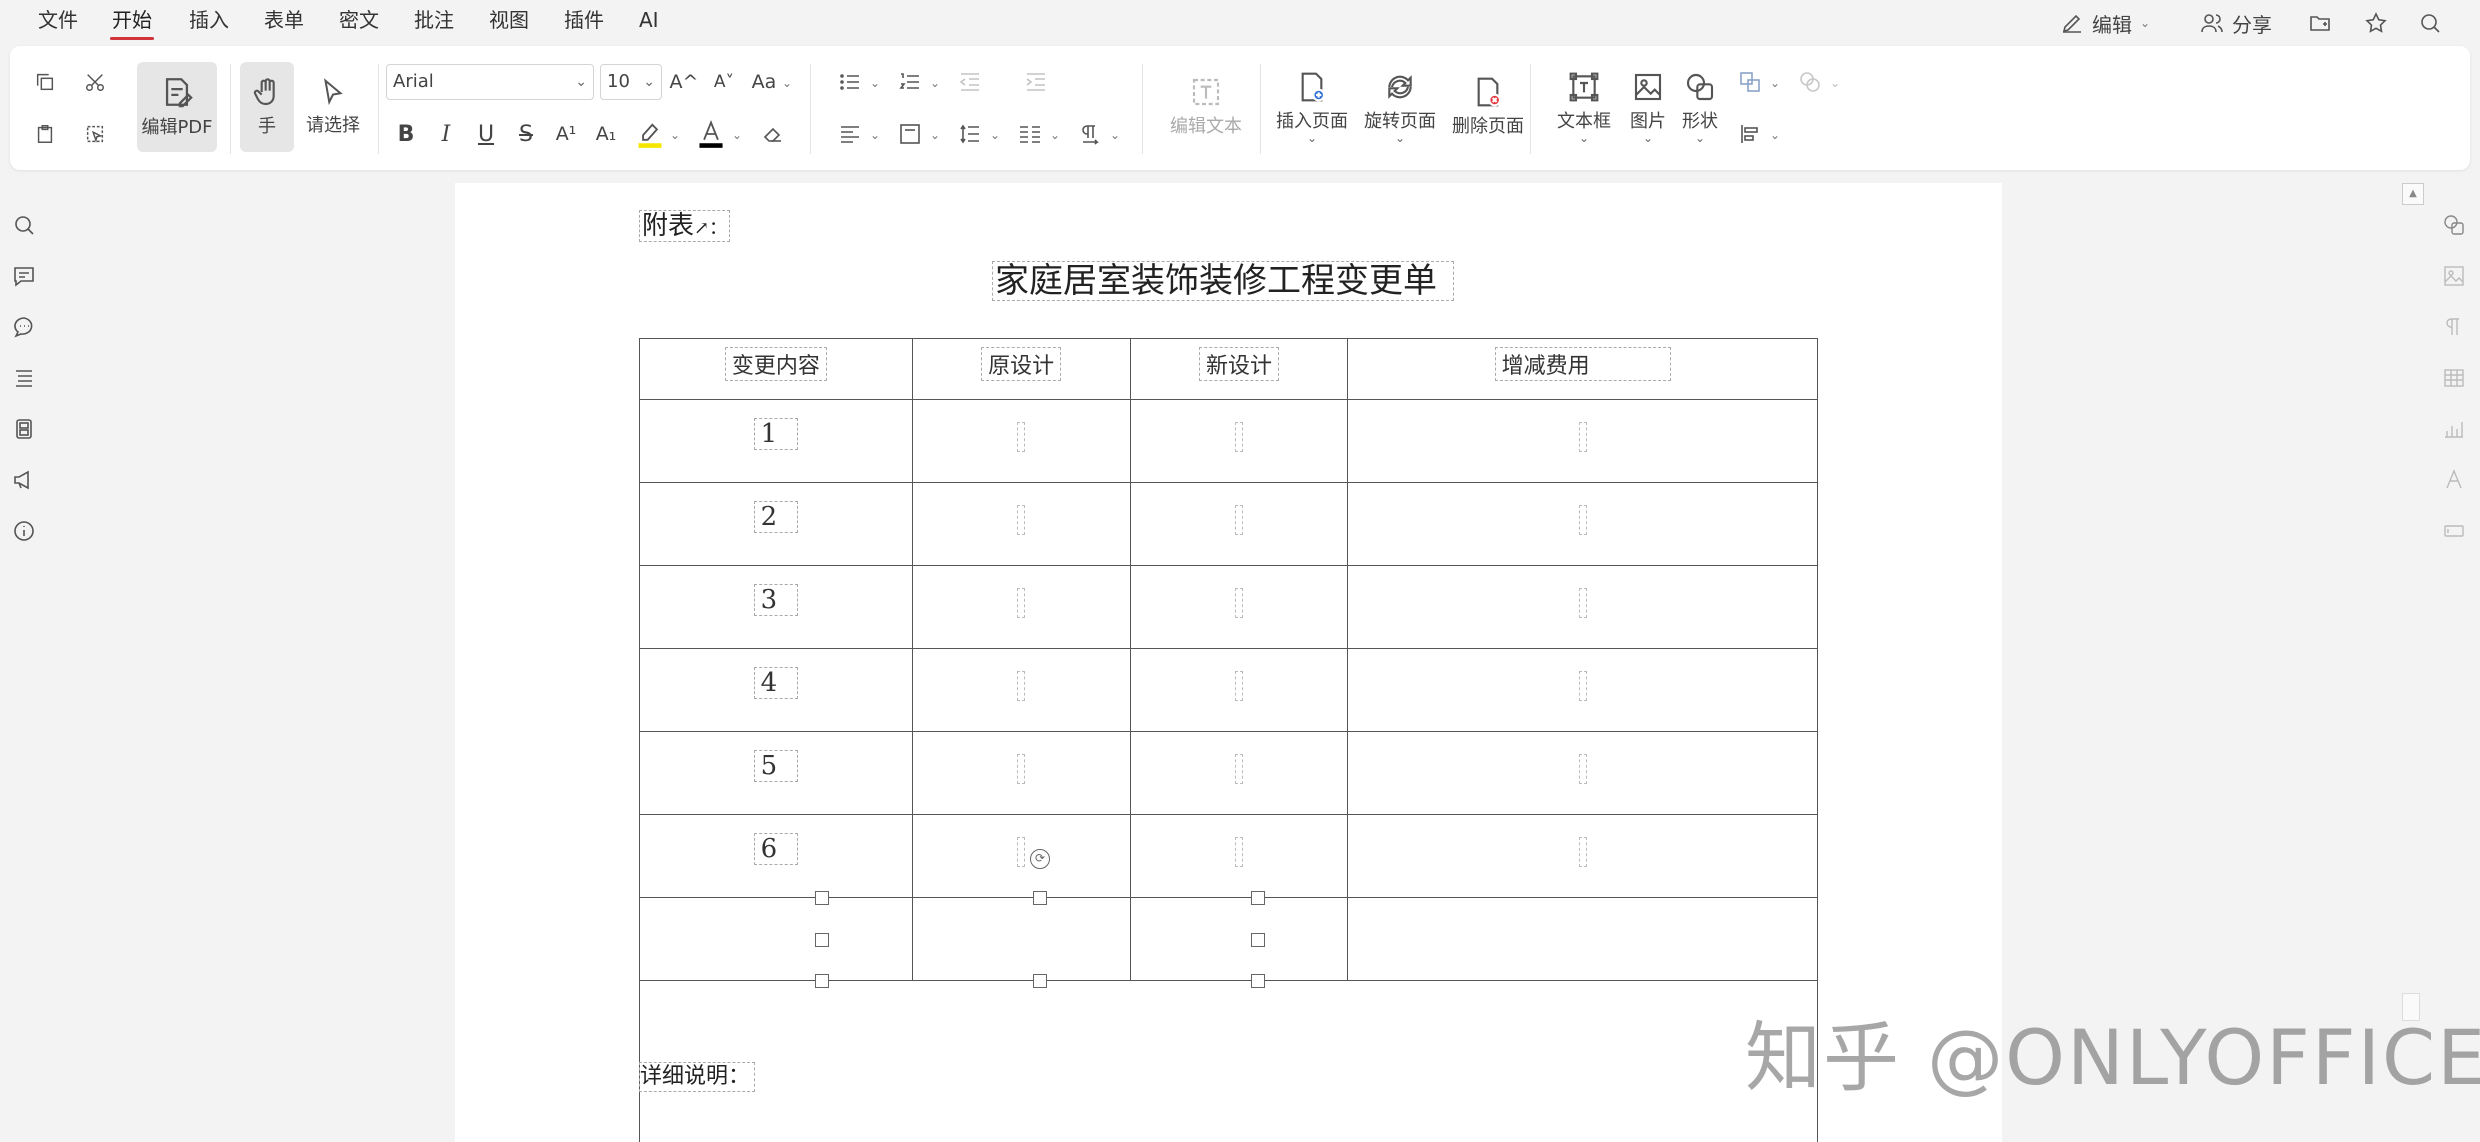 Image resolution: width=2480 pixels, height=1142 pixels. What do you see at coordinates (1040, 859) in the screenshot?
I see `rotate-handle-icon: ⟳` at bounding box center [1040, 859].